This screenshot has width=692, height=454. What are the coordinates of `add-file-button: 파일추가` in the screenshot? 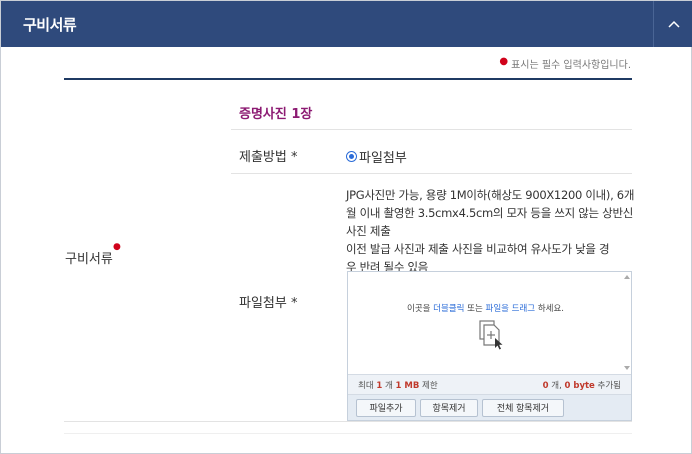 It's located at (386, 408).